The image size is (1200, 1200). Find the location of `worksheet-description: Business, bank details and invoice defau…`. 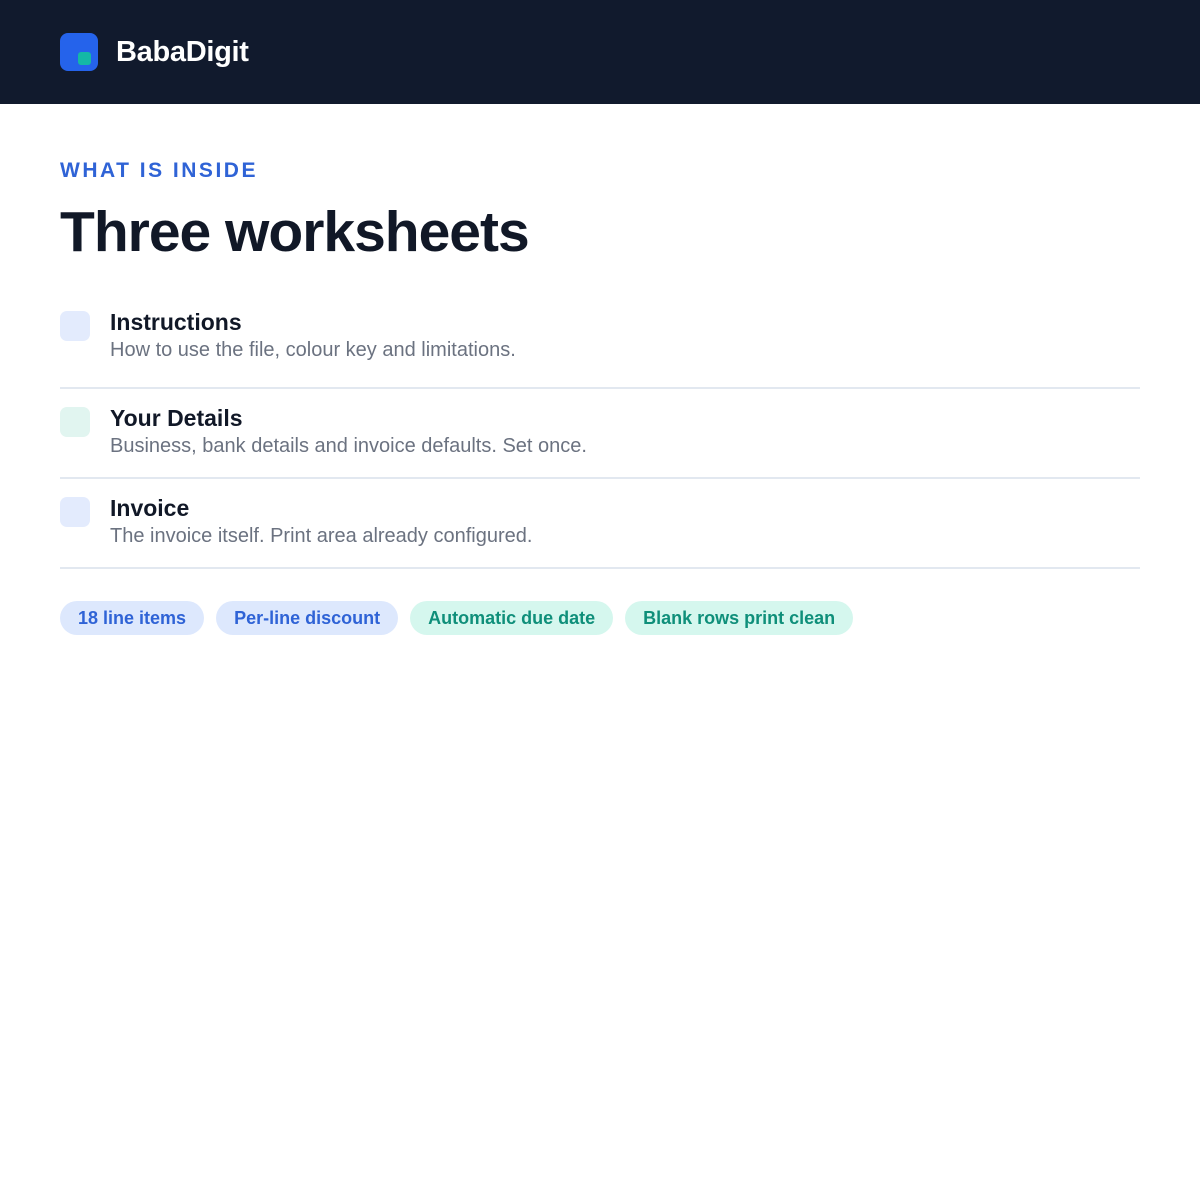

worksheet-description: Business, bank details and invoice defau… is located at coordinates (348, 446).